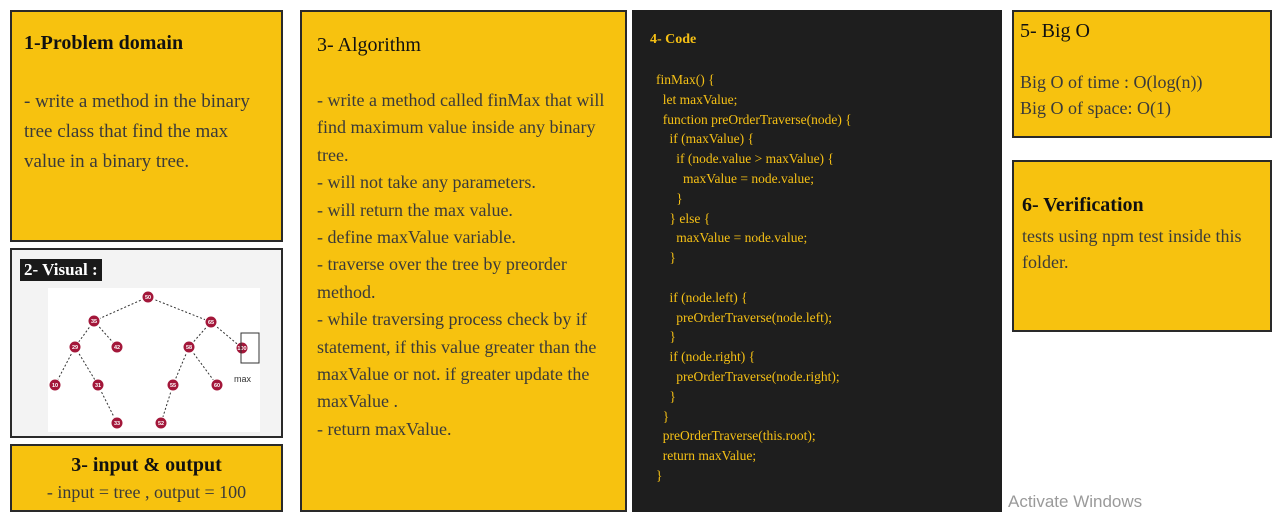  What do you see at coordinates (146, 465) in the screenshot?
I see `input-output-title: 3- input & output` at bounding box center [146, 465].